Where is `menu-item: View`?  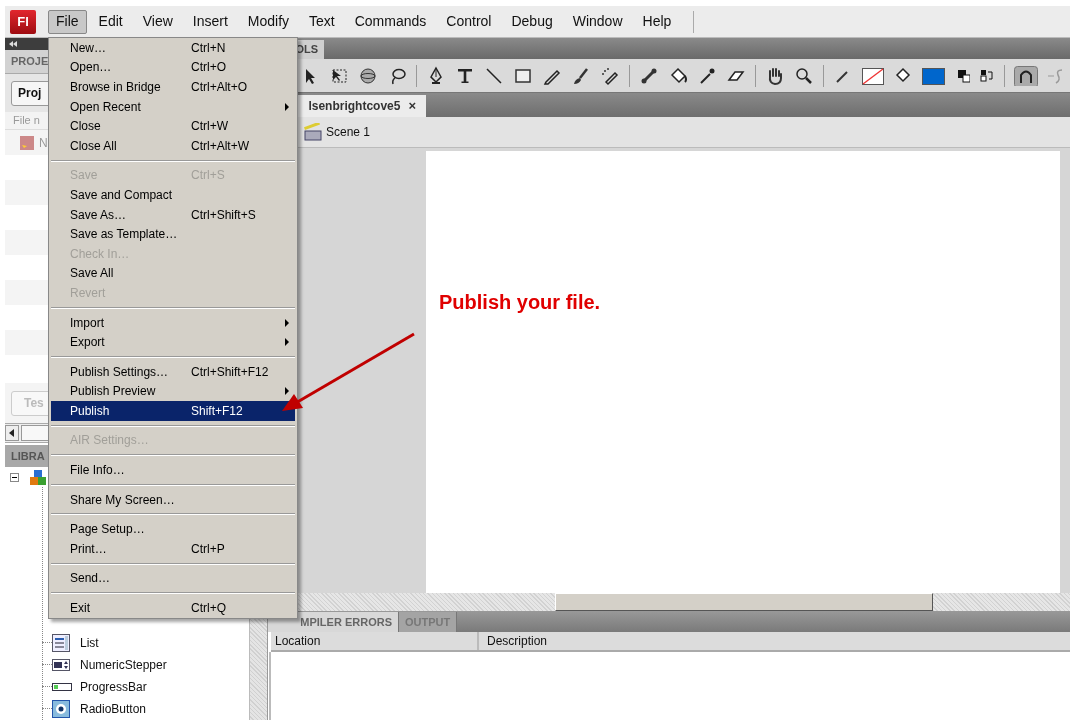
menu-item: View is located at coordinates (157, 21).